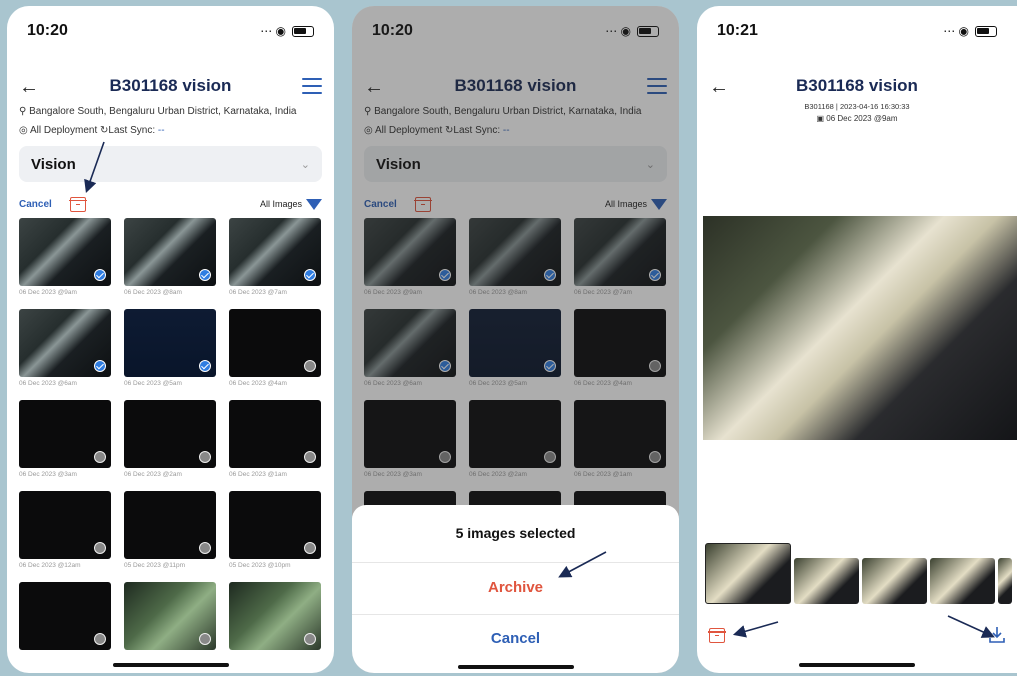 The height and width of the screenshot is (676, 1017). What do you see at coordinates (50, 565) in the screenshot?
I see `image-caption: 06 Dec 2023 @12am` at bounding box center [50, 565].